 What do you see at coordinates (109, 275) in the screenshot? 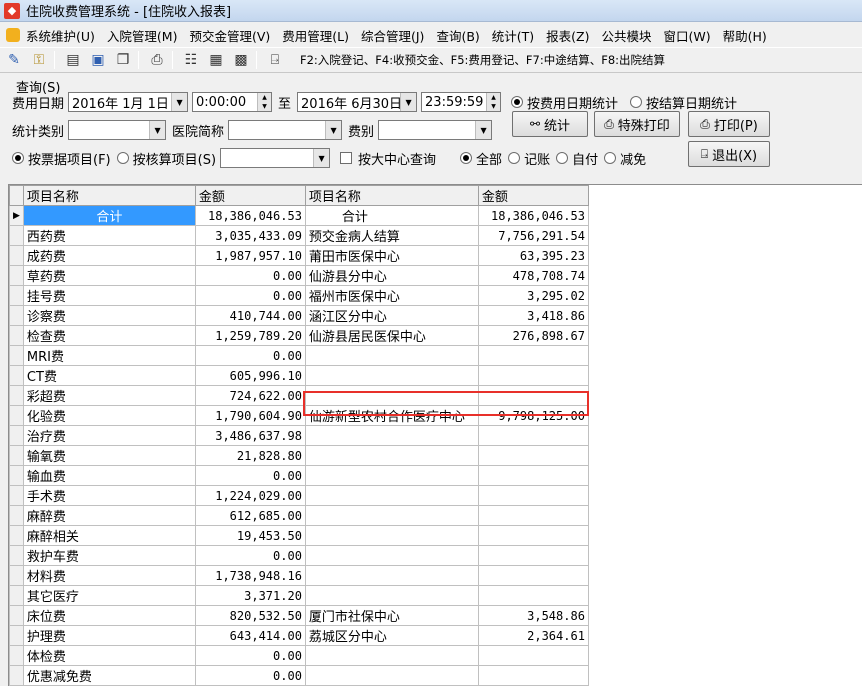
I see `item-name-cell: 草药费` at bounding box center [109, 275].